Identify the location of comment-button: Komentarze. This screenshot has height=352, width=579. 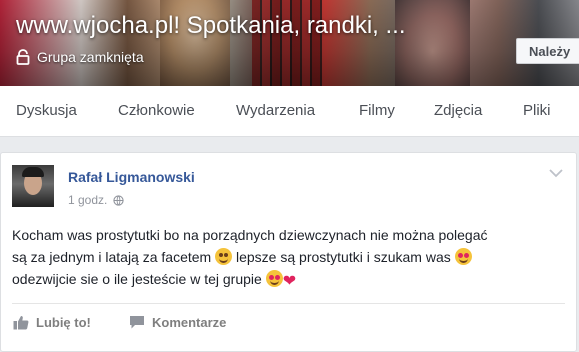
(177, 322).